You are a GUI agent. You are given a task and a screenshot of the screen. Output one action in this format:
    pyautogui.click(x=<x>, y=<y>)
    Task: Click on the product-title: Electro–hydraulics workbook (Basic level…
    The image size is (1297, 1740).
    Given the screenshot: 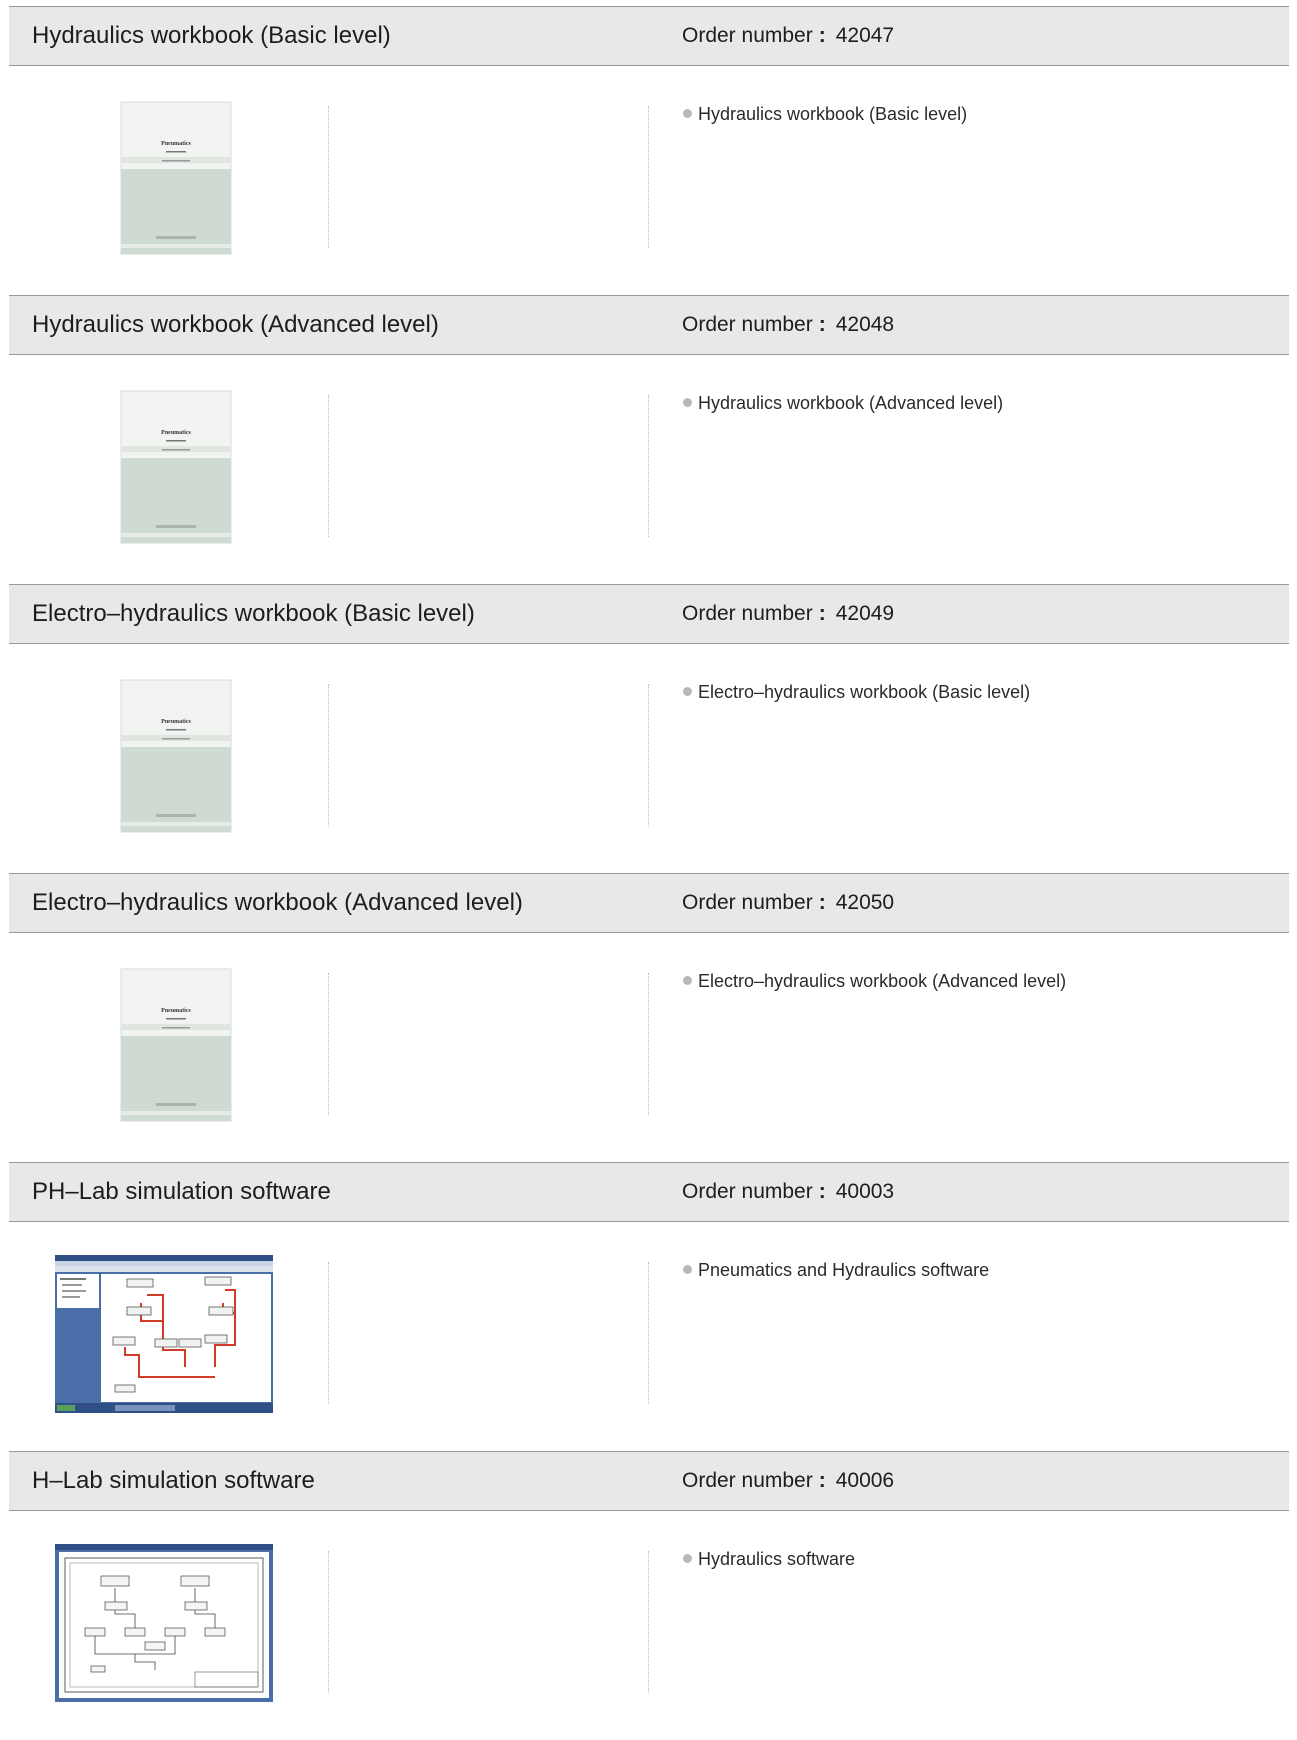 What is the action you would take?
    pyautogui.click(x=253, y=613)
    